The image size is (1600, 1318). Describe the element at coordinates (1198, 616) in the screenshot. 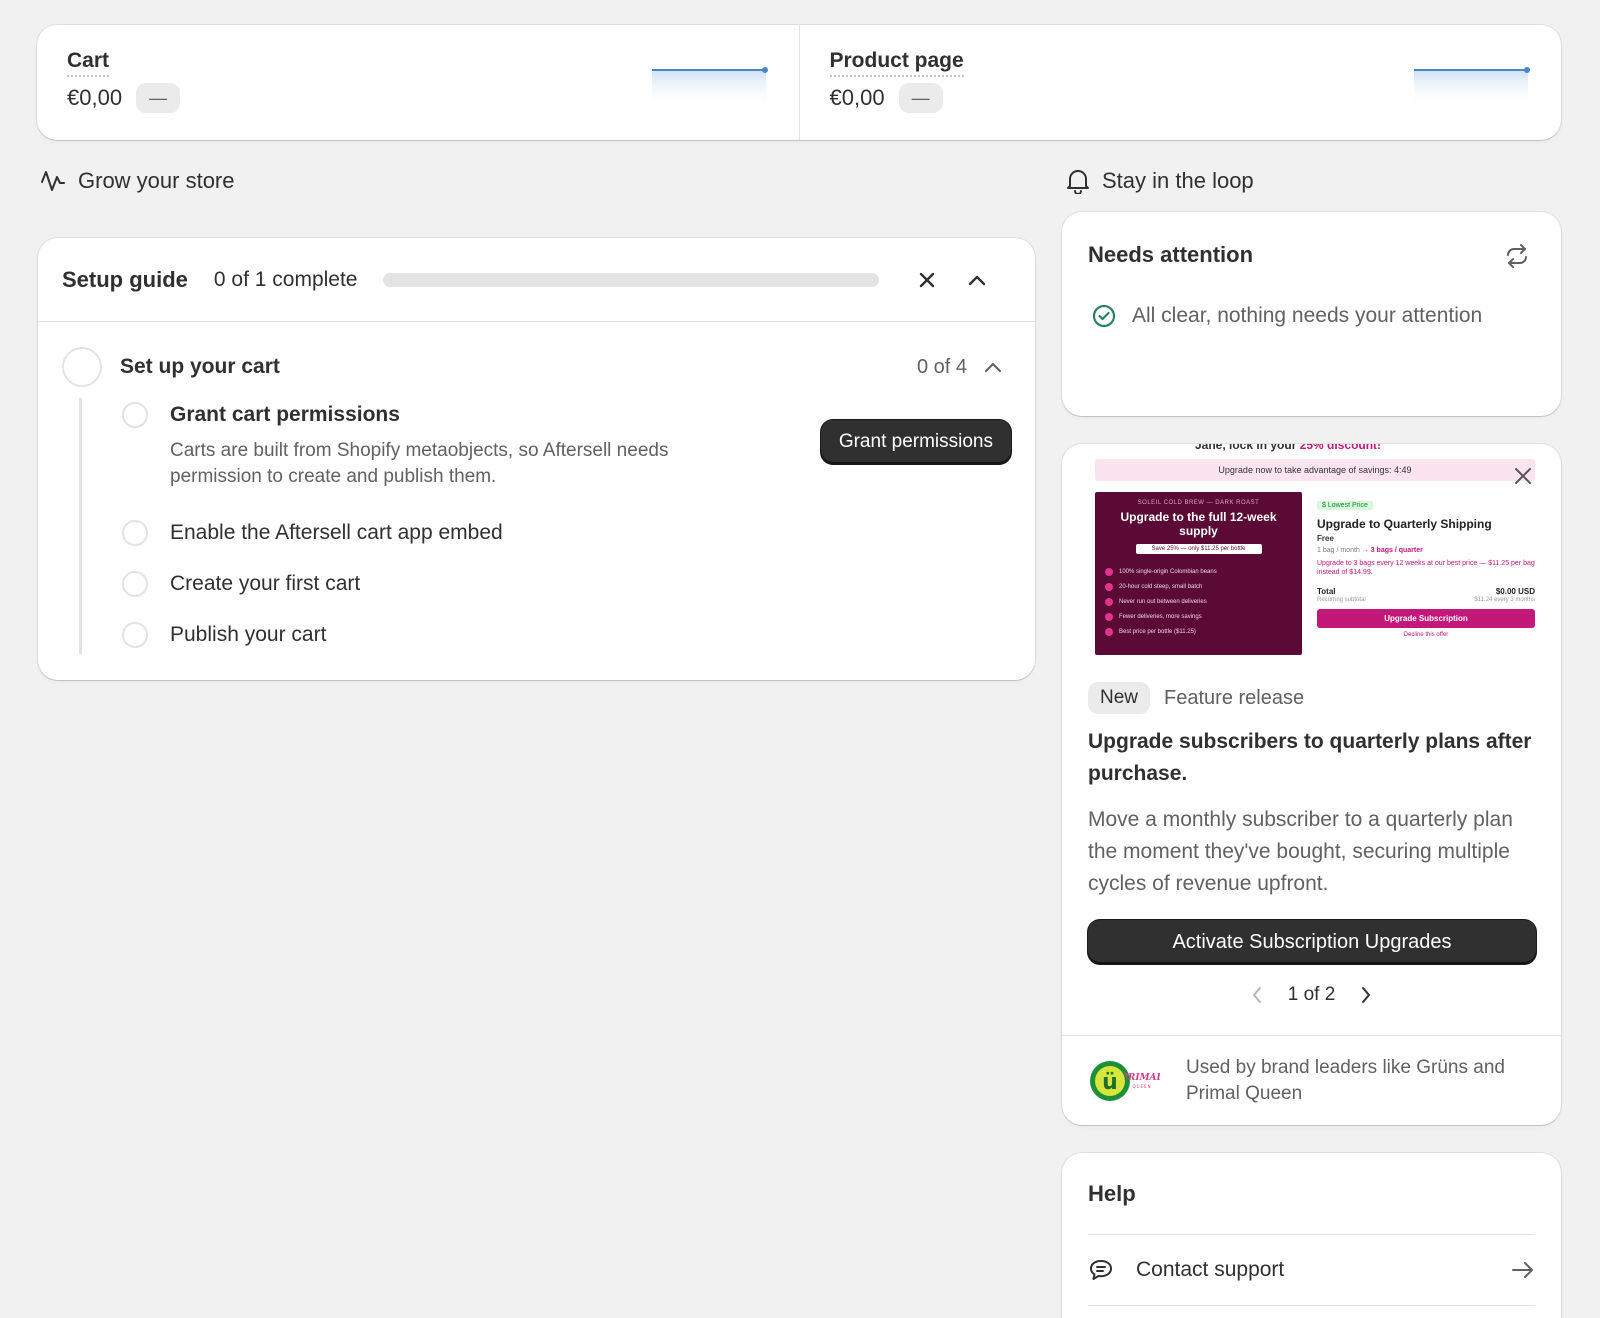

I see `promo-benefit: Fewer deliveries, more savings` at that location.